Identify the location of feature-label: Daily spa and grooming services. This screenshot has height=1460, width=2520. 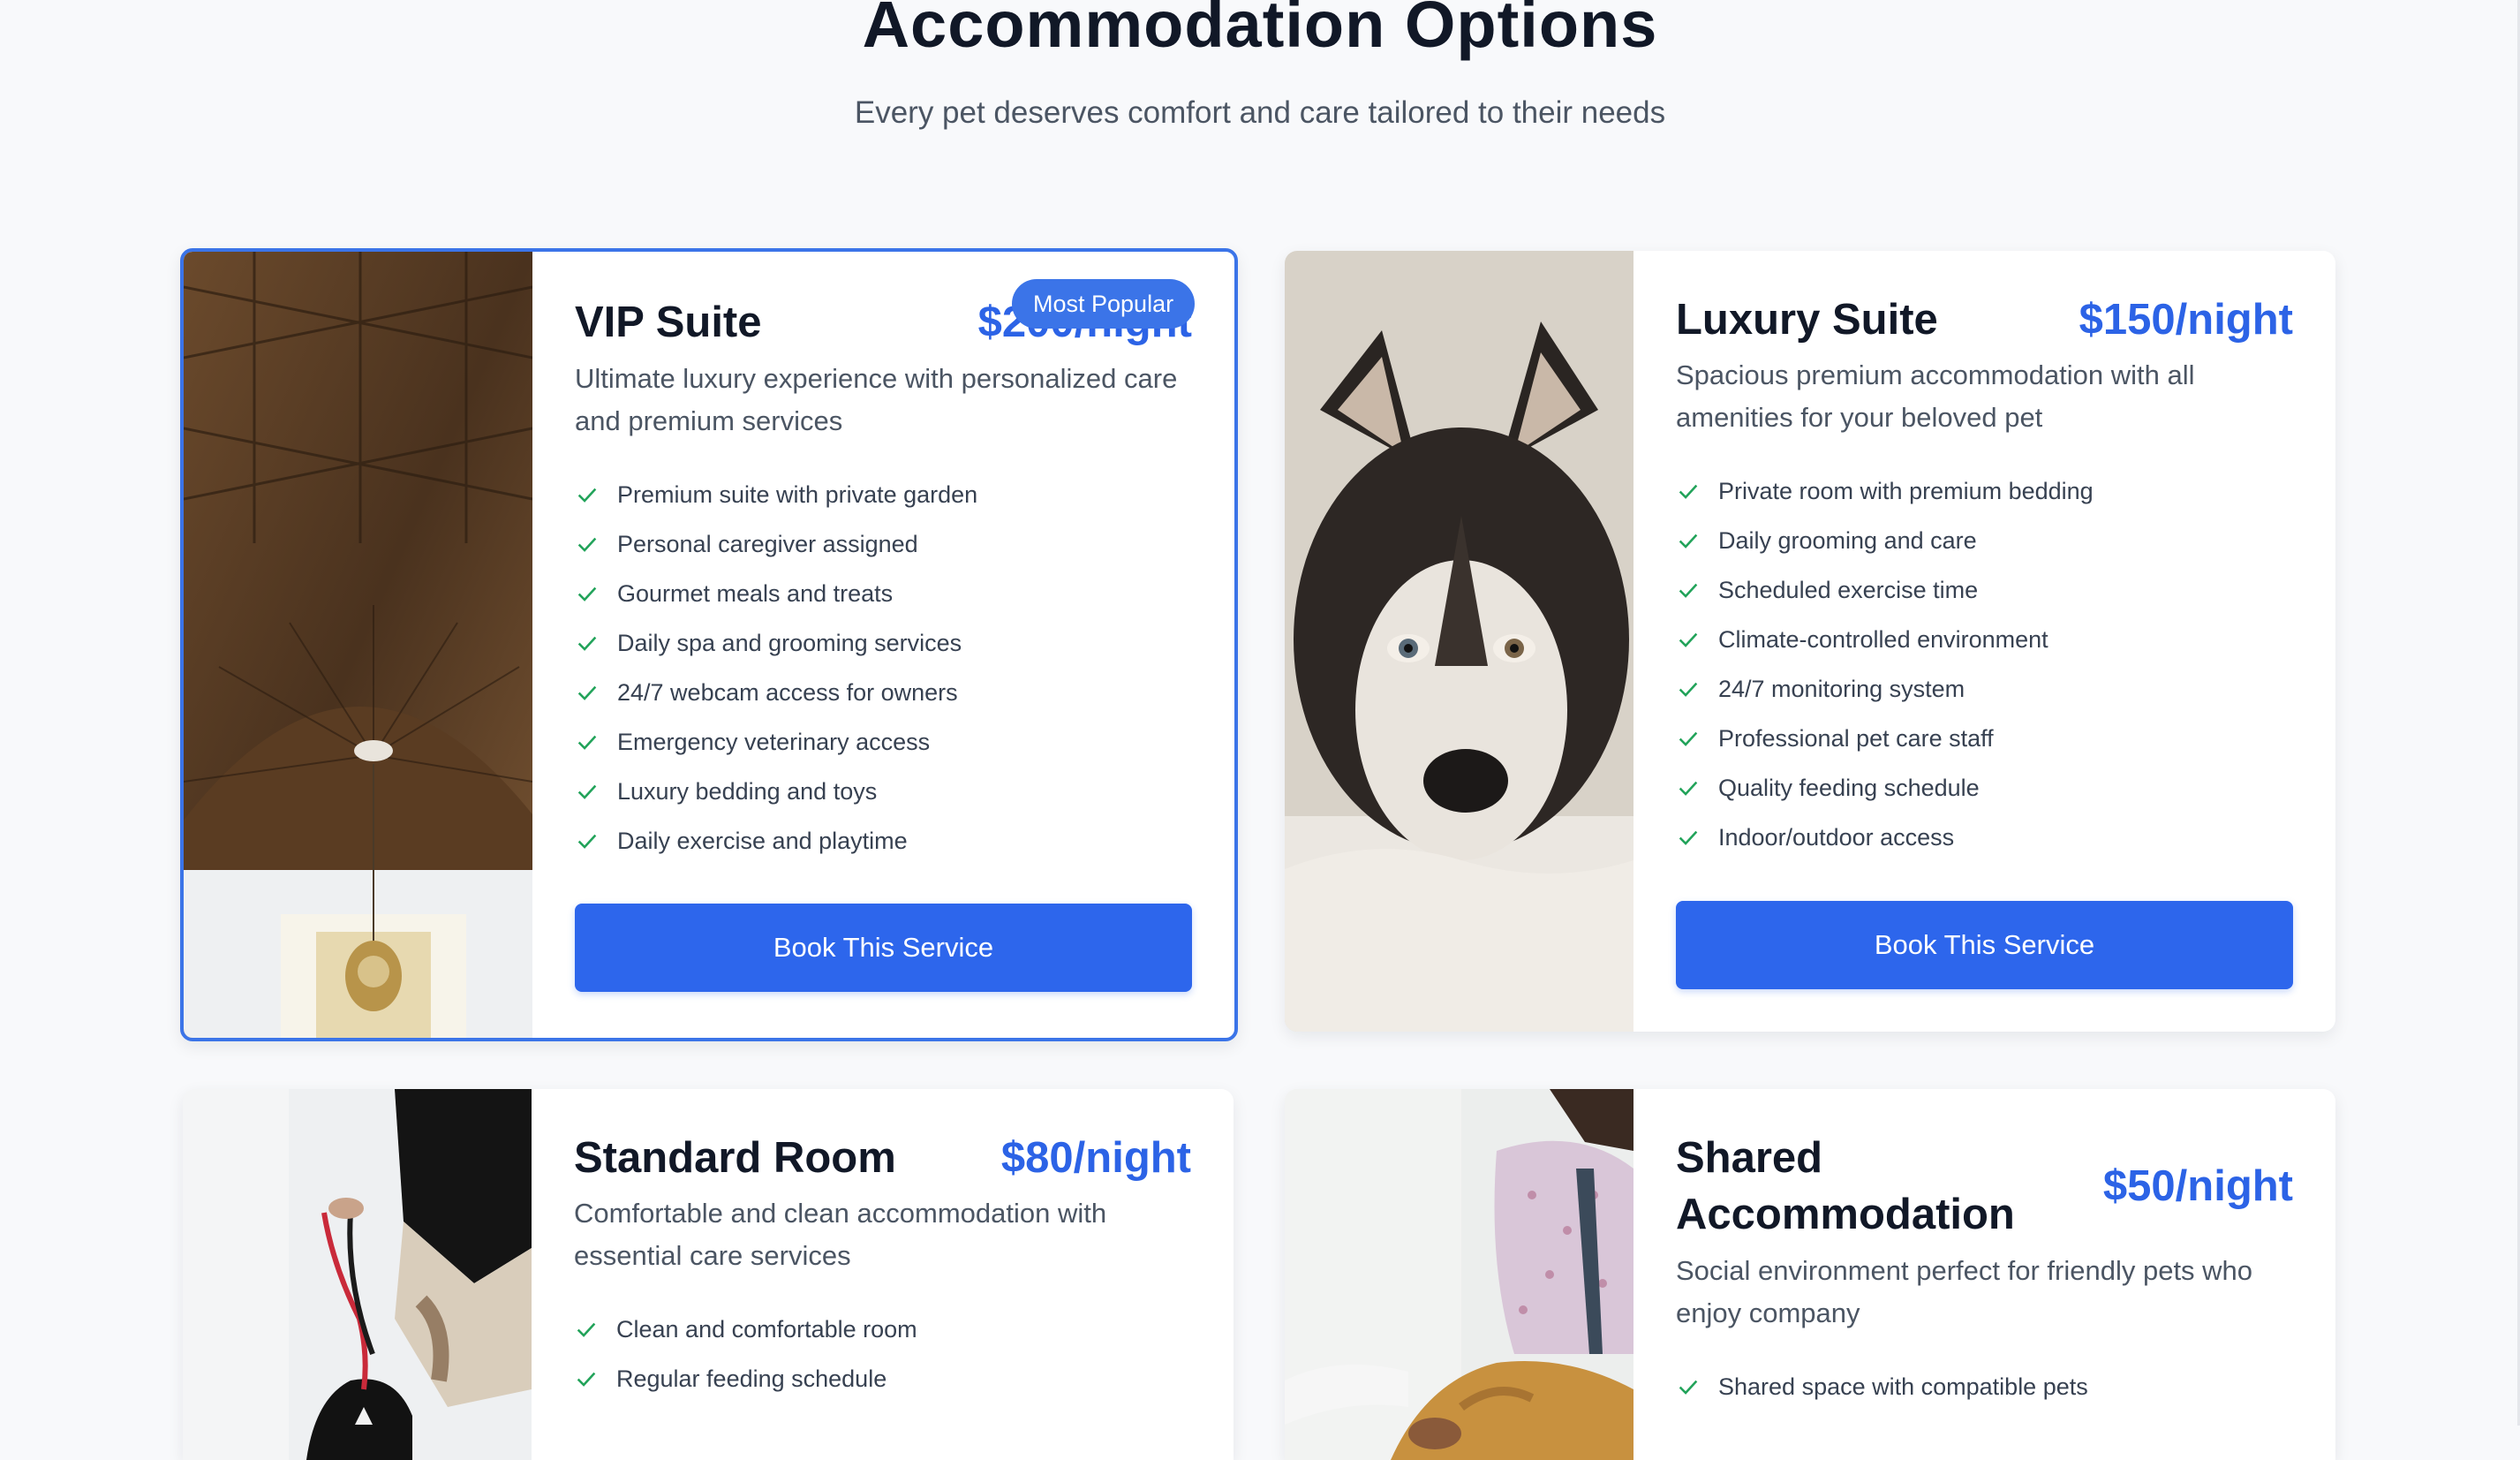
(789, 642).